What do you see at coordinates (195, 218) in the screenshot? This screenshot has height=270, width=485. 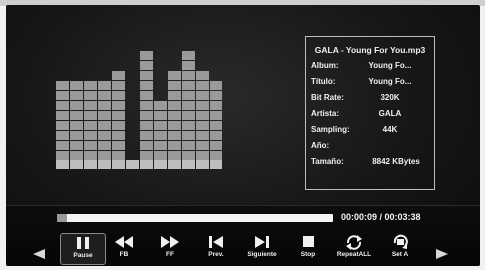 I see `progress-bar` at bounding box center [195, 218].